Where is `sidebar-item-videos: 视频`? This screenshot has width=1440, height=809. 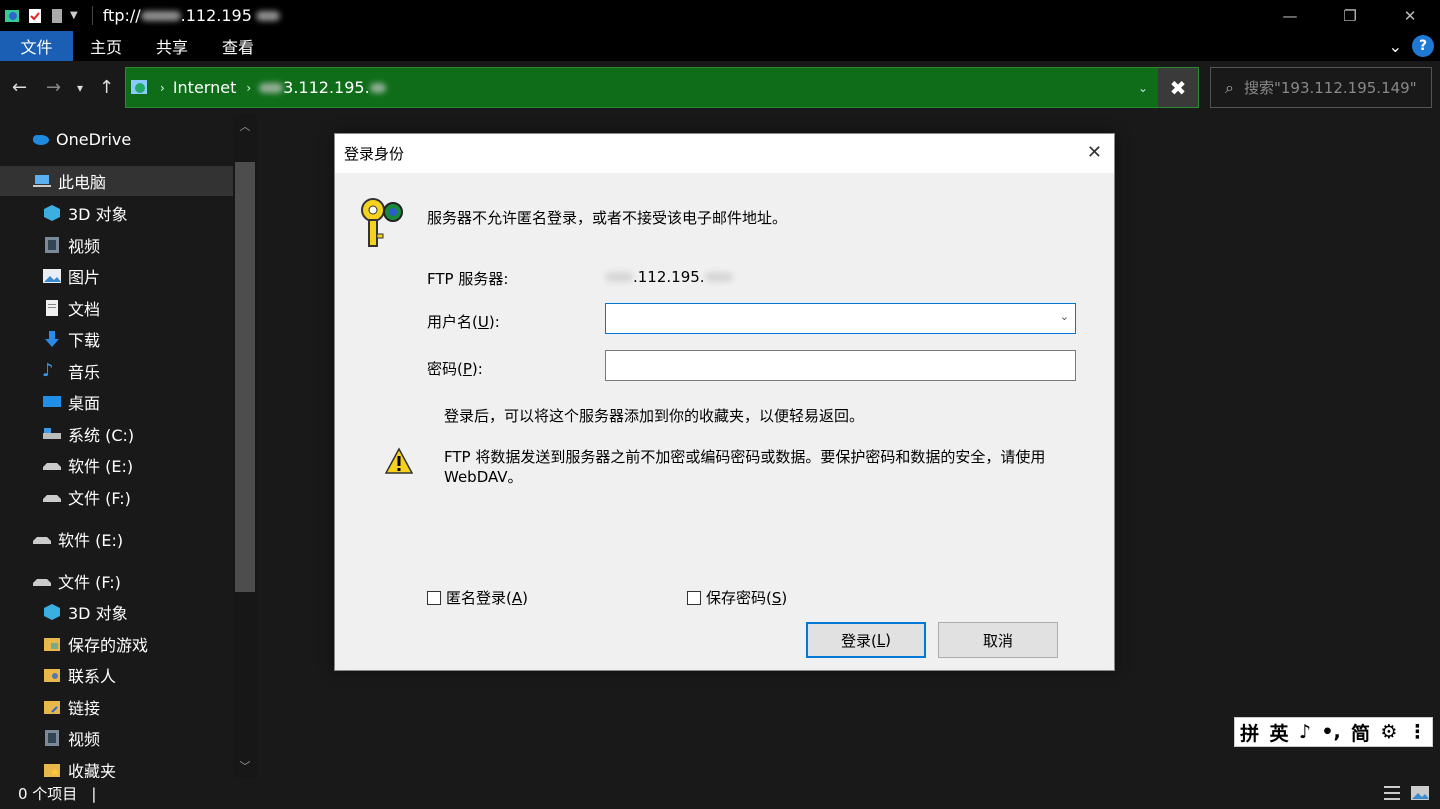
sidebar-item-videos: 视频 is located at coordinates (71, 245).